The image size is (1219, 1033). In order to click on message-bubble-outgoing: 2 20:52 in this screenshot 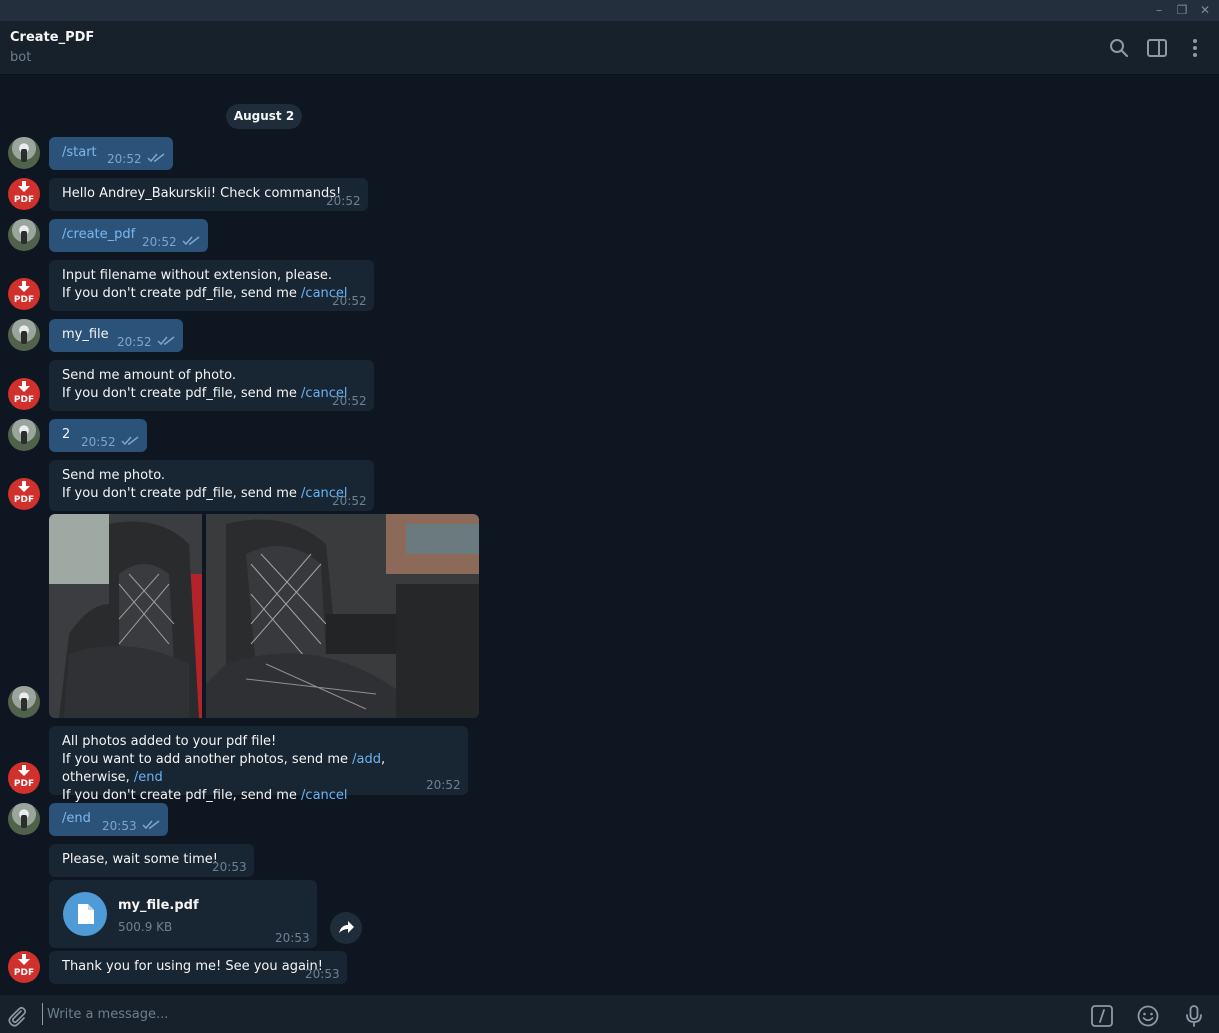, I will do `click(98, 435)`.